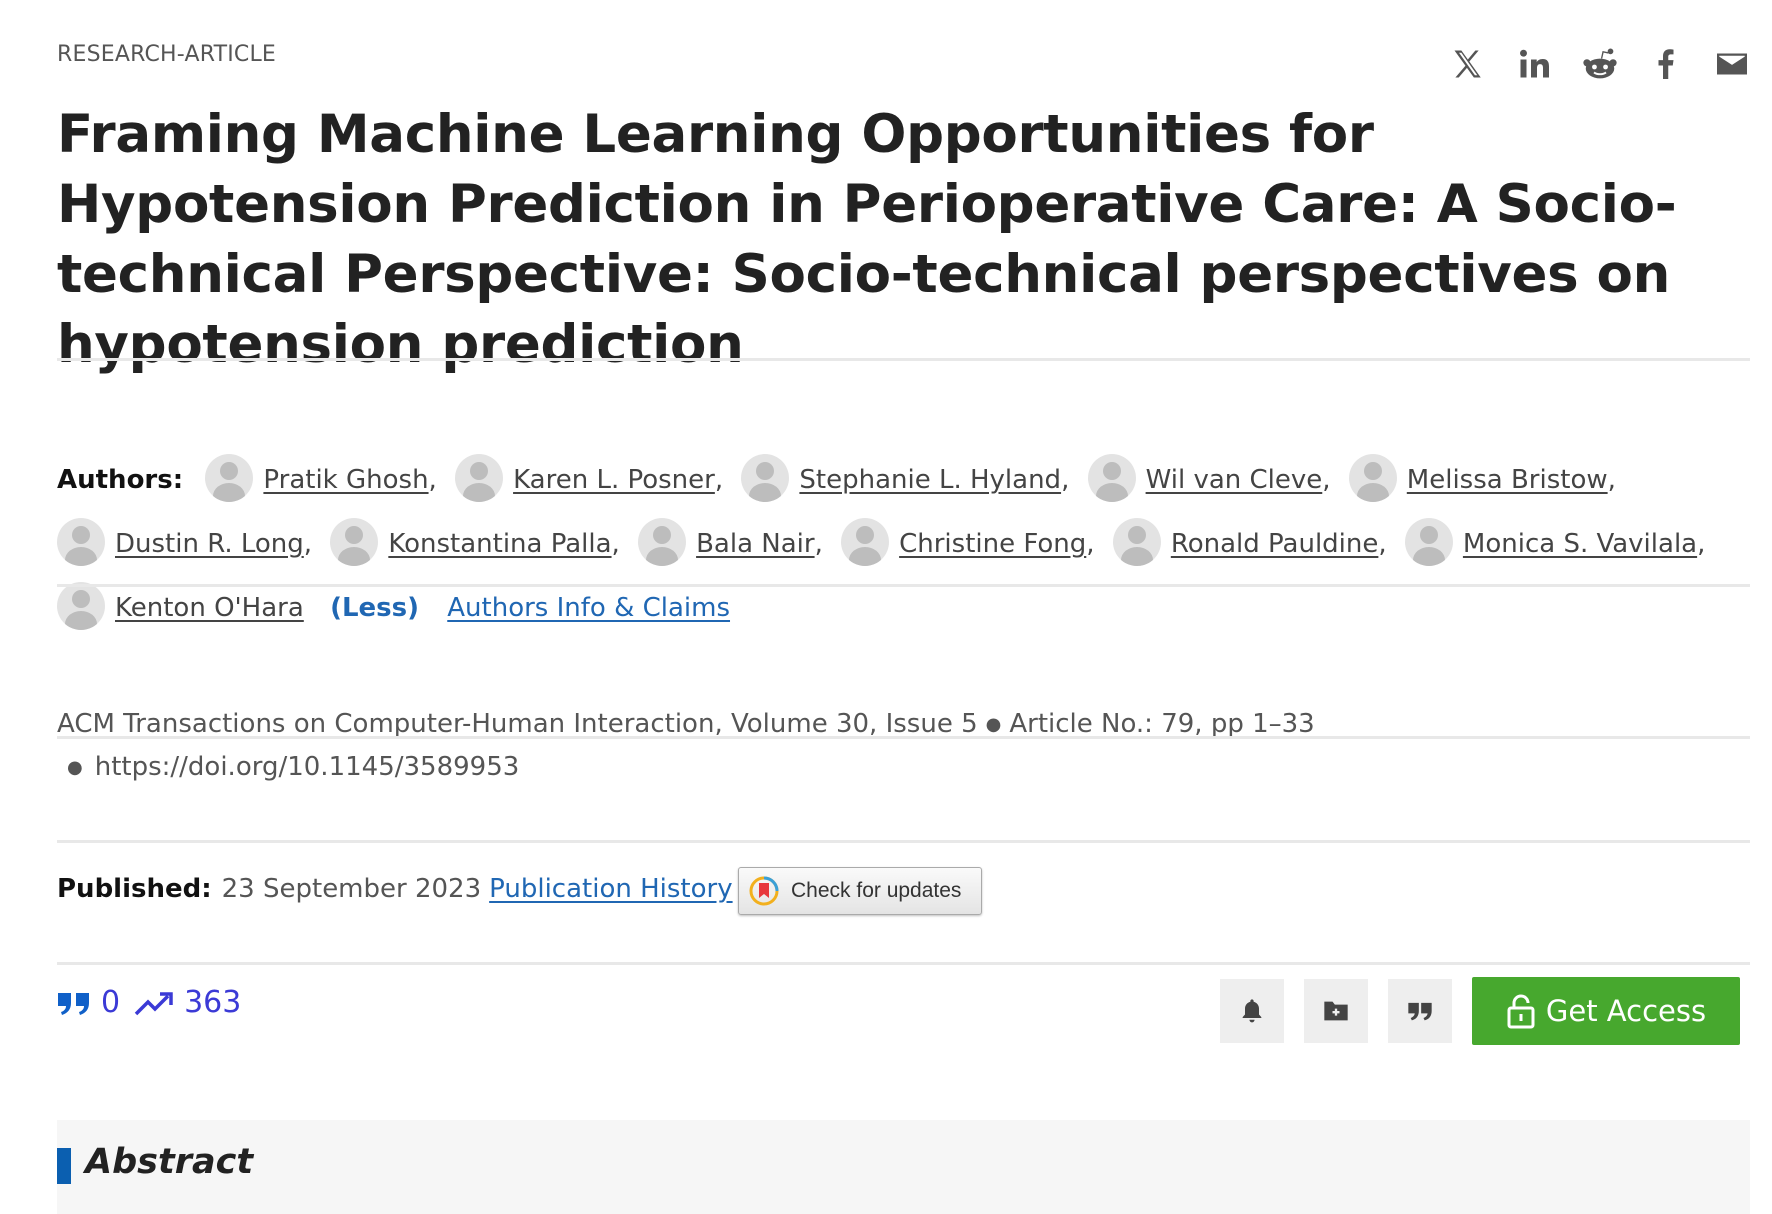 Image resolution: width=1772 pixels, height=1214 pixels. Describe the element at coordinates (1234, 480) in the screenshot. I see `author-link: Wil van Cleve` at that location.